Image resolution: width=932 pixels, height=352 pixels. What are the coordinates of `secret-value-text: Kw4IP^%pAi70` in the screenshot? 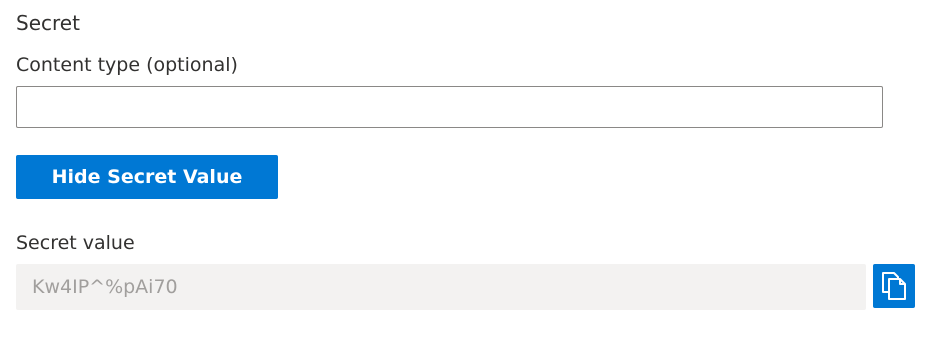 It's located at (105, 287).